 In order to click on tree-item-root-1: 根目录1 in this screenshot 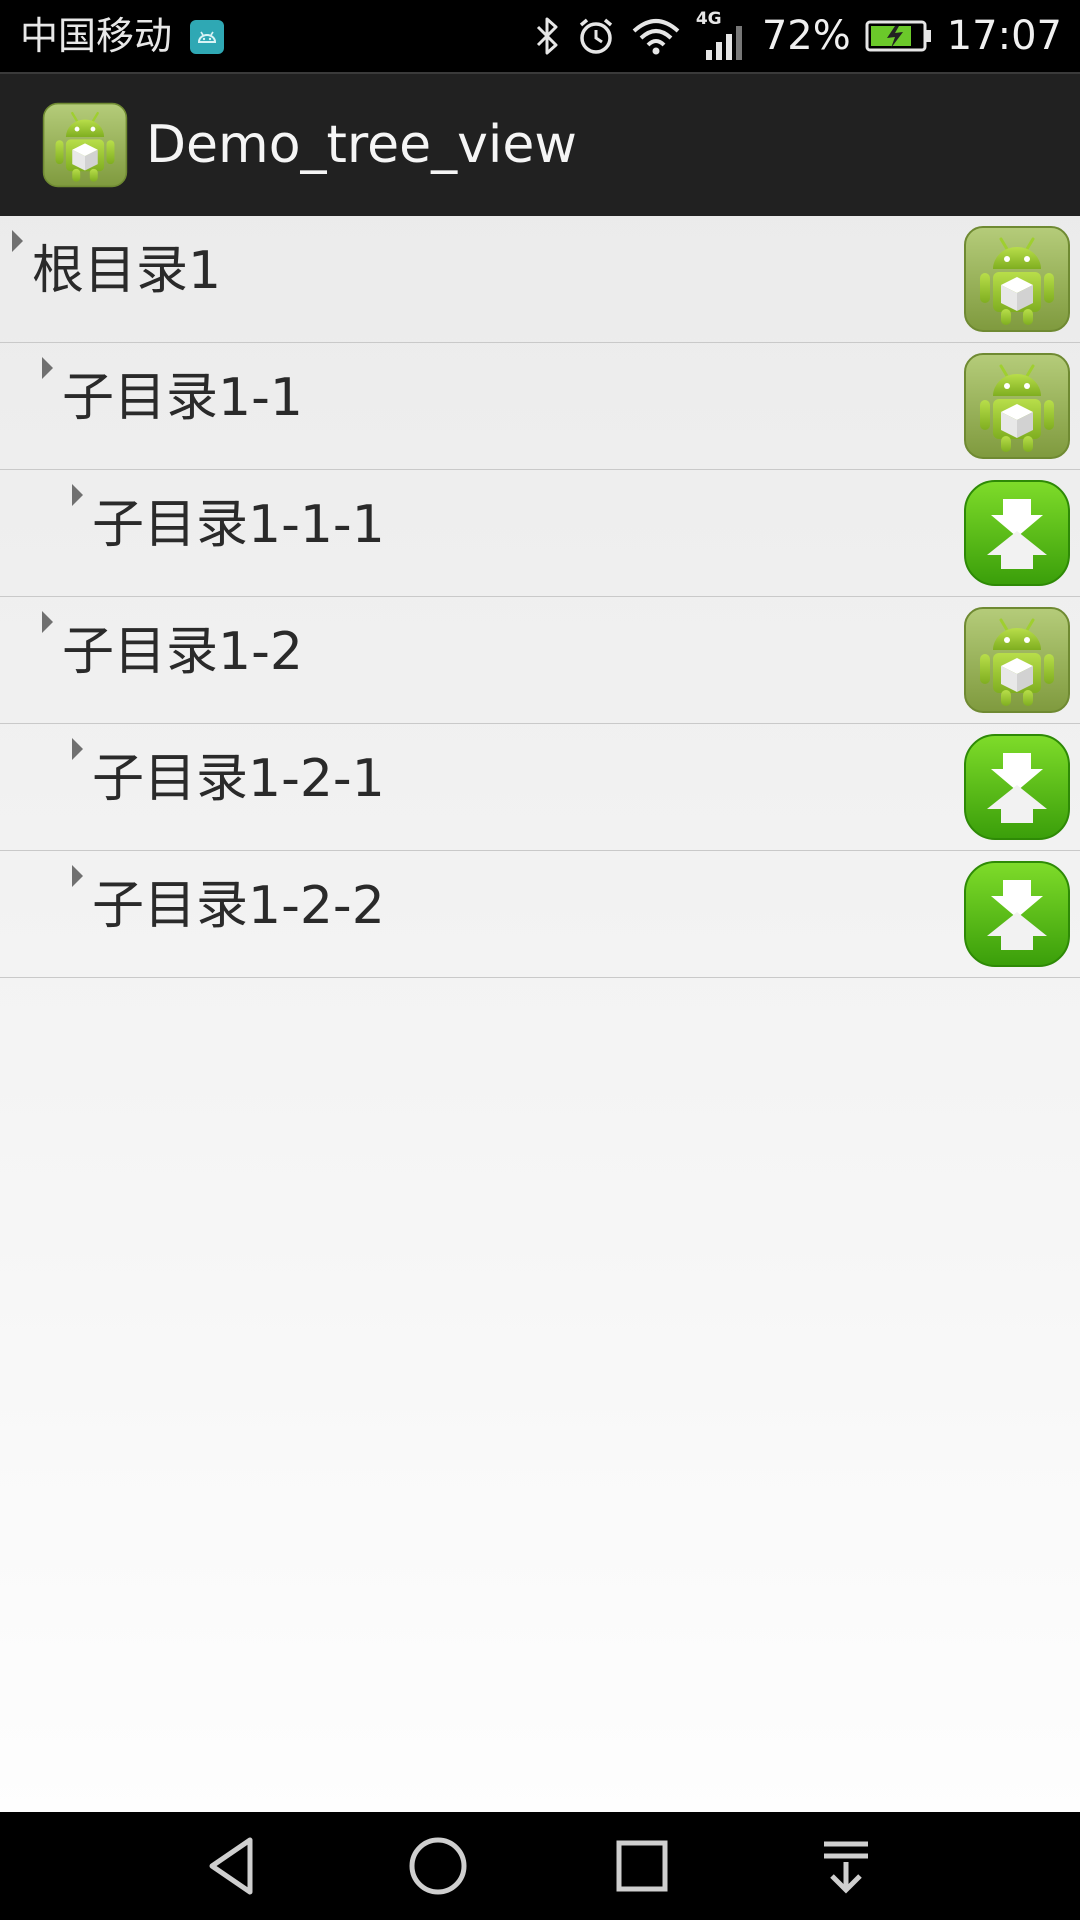, I will do `click(540, 279)`.